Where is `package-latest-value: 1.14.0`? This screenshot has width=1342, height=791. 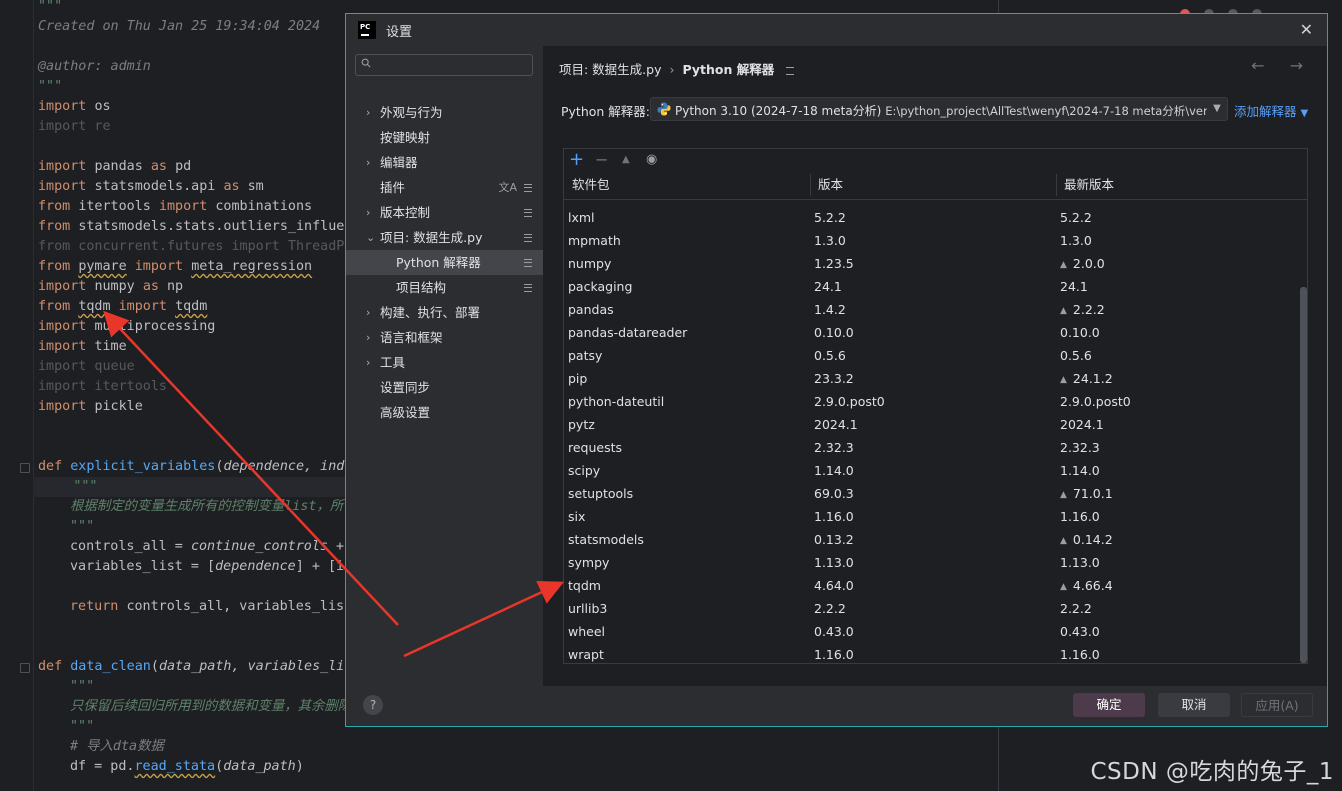 package-latest-value: 1.14.0 is located at coordinates (1080, 470).